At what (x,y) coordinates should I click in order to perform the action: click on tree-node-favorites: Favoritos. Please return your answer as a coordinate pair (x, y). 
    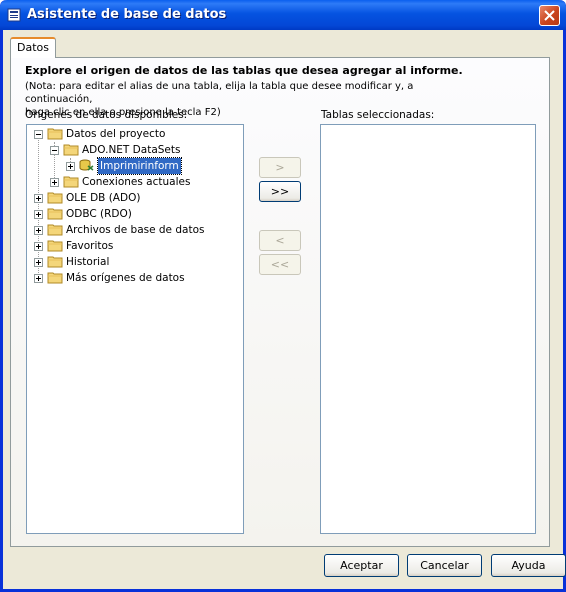
    Looking at the image, I should click on (132, 246).